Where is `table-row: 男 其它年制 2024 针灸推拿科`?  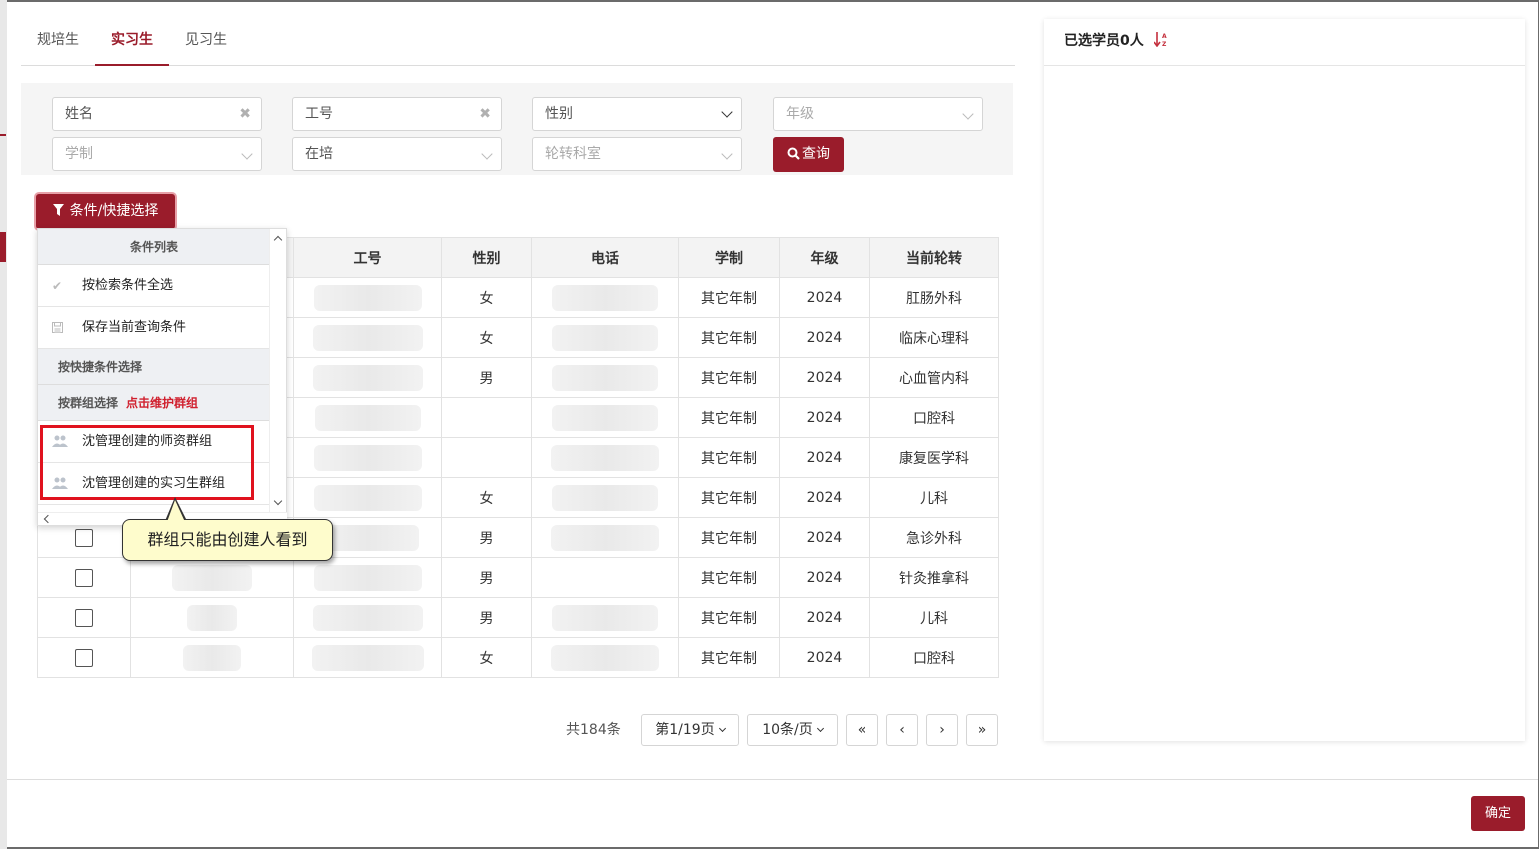 table-row: 男 其它年制 2024 针灸推拿科 is located at coordinates (518, 577).